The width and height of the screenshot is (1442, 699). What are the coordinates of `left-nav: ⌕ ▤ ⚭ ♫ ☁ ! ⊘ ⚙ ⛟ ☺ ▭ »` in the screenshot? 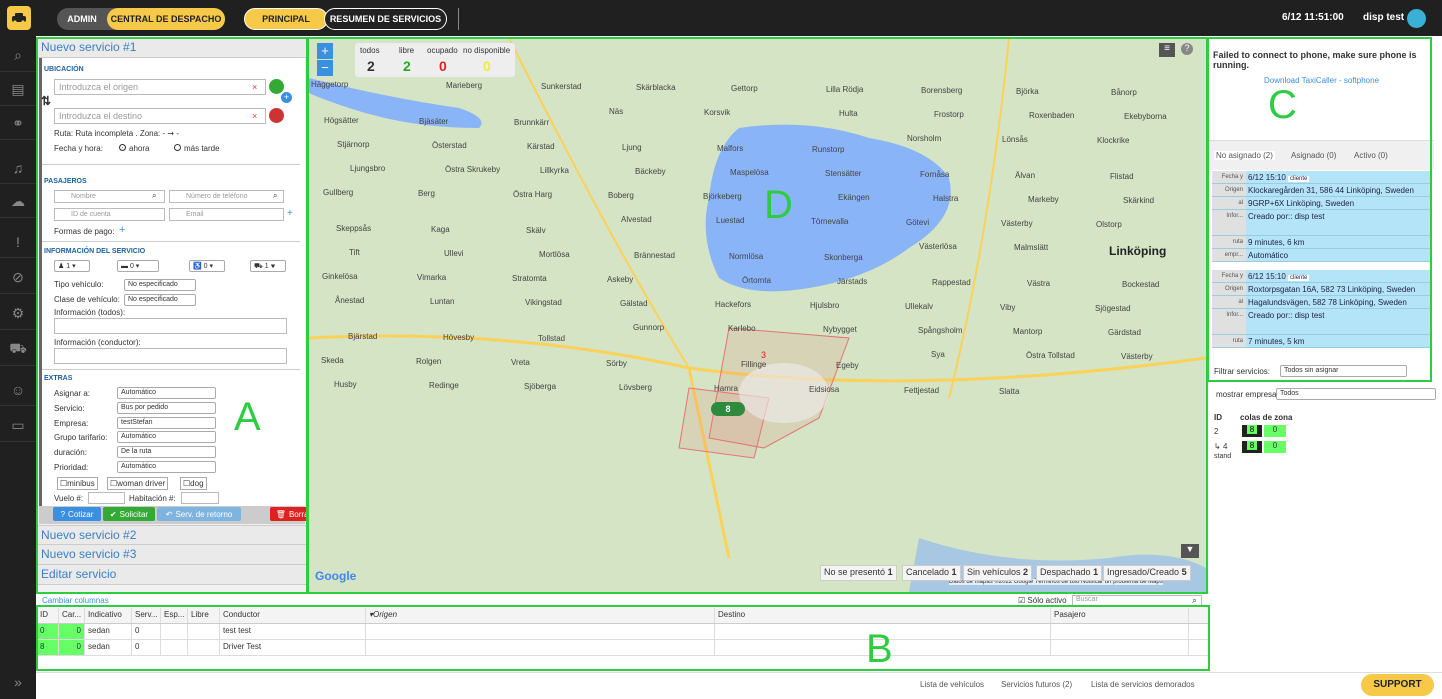 It's located at (18, 367).